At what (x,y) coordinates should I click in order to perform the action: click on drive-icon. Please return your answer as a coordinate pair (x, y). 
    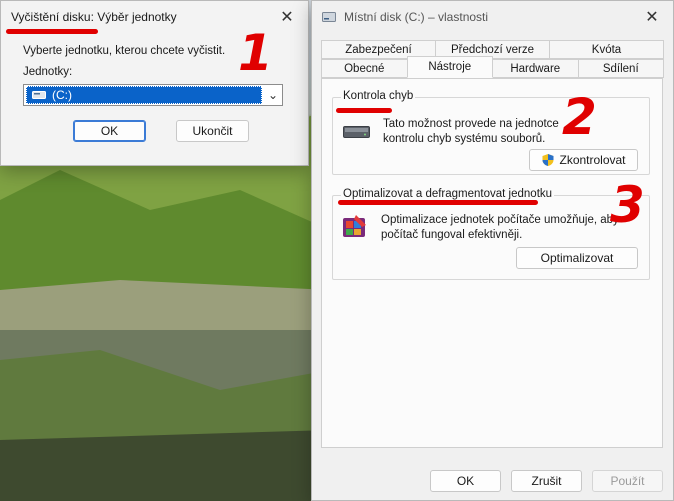
    Looking at the image, I should click on (39, 95).